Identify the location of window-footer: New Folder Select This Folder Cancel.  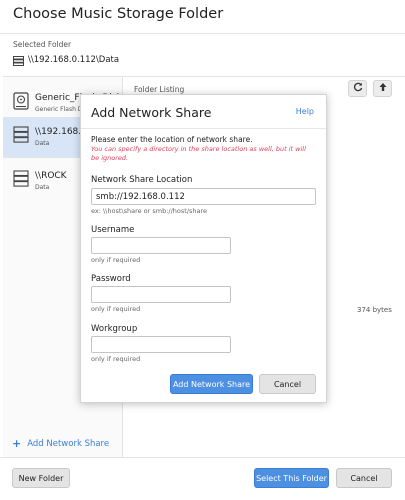
(202, 478).